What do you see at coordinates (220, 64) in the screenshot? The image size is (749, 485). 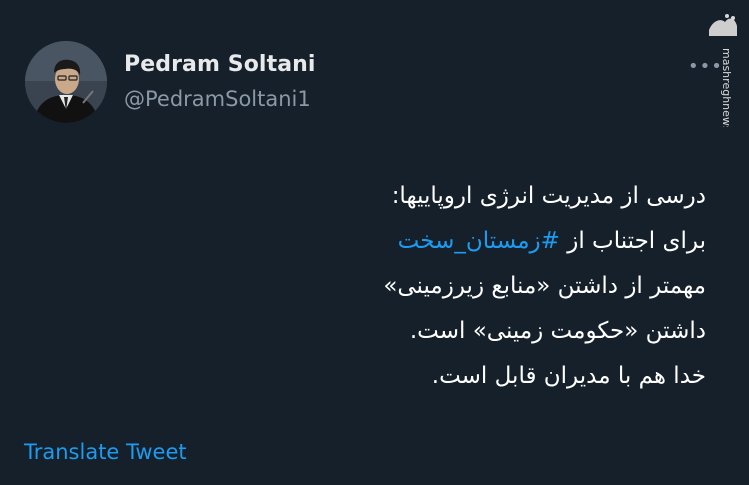 I see `author-display-name: Pedram Soltani` at bounding box center [220, 64].